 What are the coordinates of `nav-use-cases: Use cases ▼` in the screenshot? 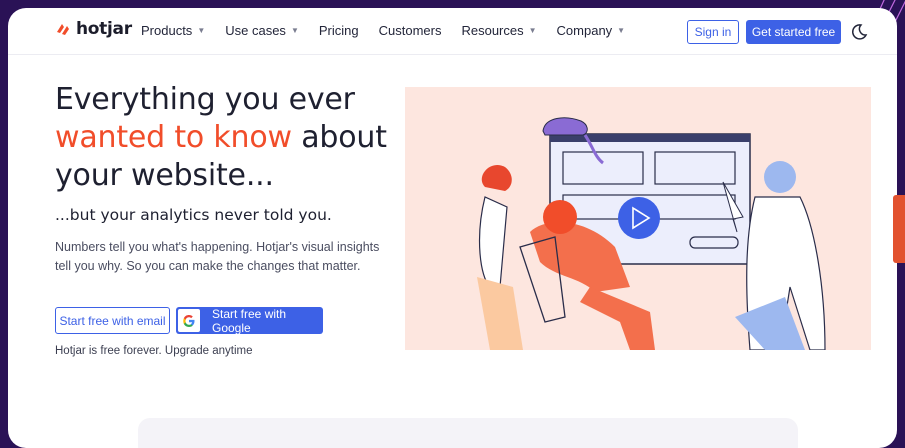 It's located at (262, 30).